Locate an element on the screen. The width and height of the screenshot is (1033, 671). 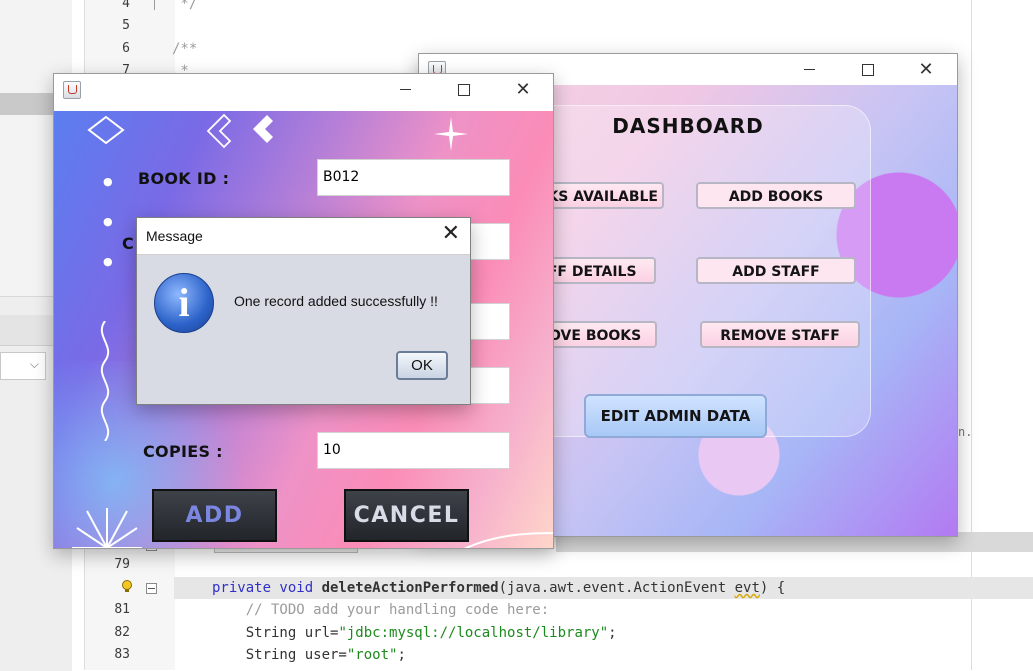
lightbulb-hint-icon is located at coordinates (127, 586).